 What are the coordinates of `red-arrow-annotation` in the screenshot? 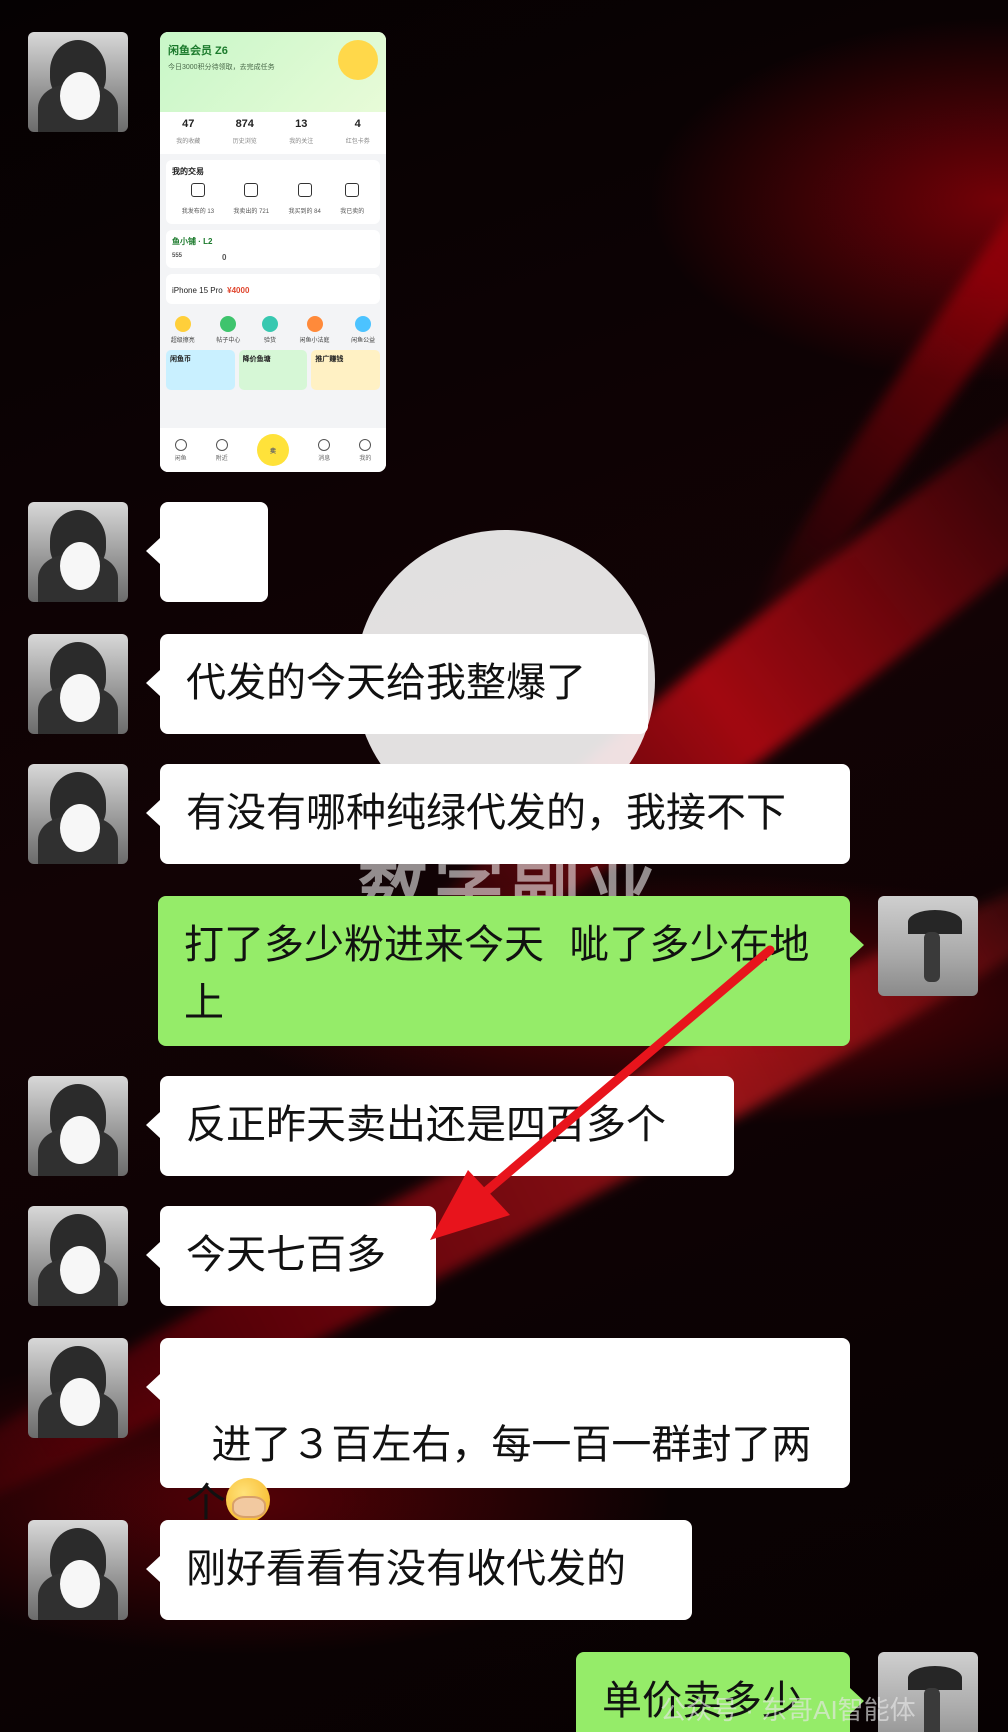 It's located at (602, 1092).